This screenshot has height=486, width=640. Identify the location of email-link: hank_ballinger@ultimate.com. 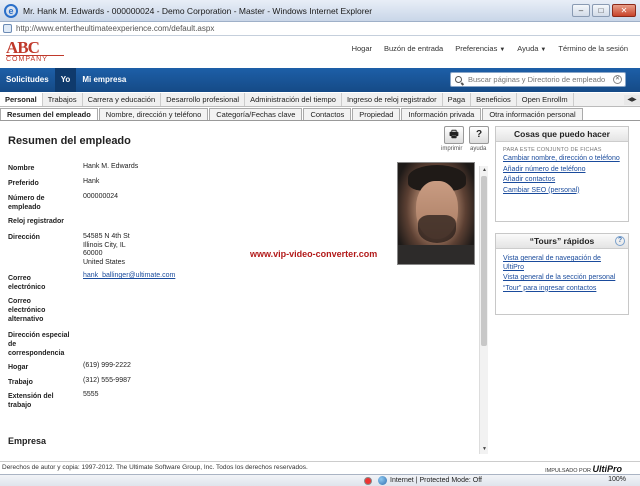
(129, 276).